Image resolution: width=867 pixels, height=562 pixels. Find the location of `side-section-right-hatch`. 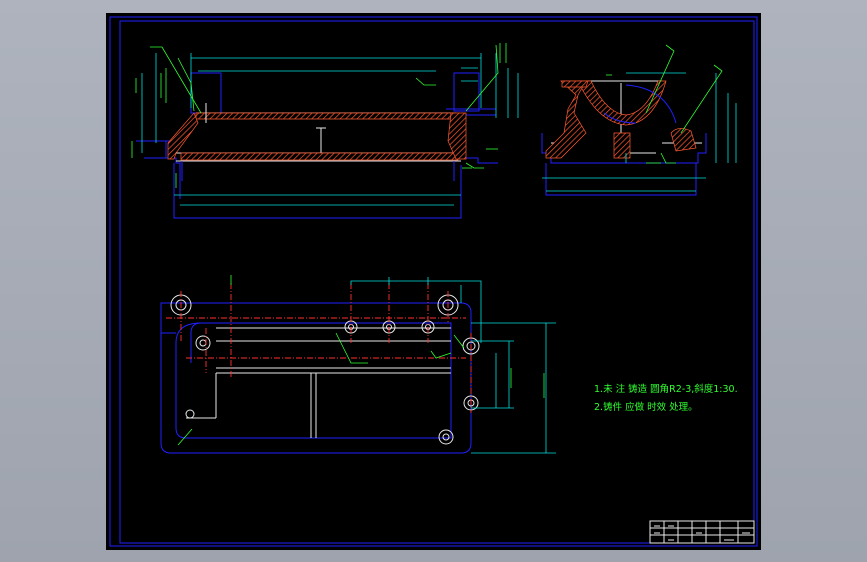

side-section-right-hatch is located at coordinates (683, 140).